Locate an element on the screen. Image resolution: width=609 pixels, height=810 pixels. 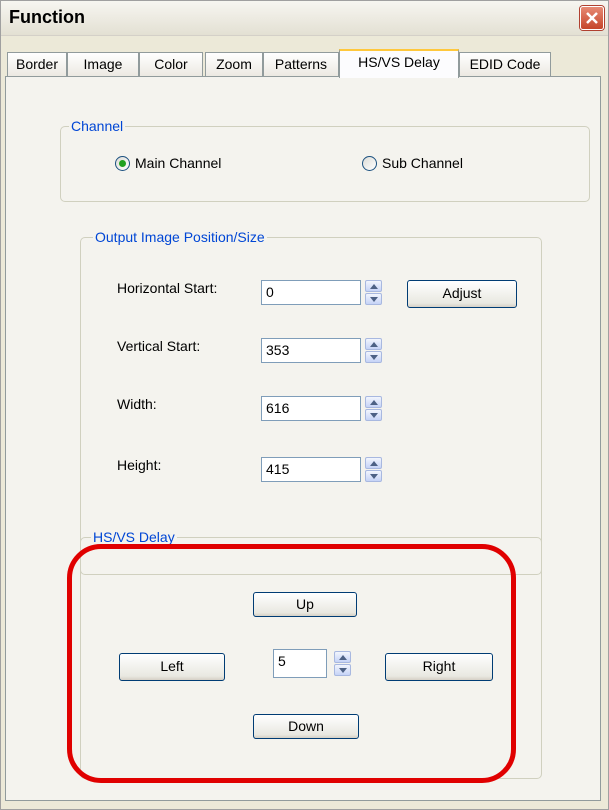
tab-color: Color is located at coordinates (171, 64).